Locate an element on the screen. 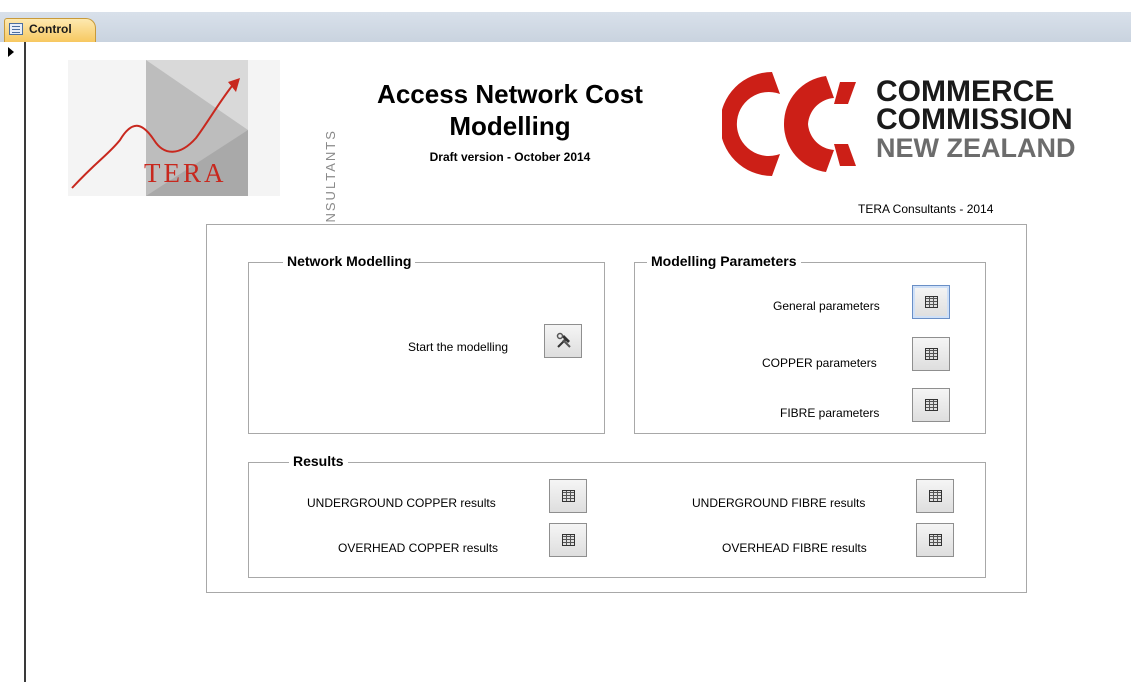  hammer-wrench-icon is located at coordinates (563, 340).